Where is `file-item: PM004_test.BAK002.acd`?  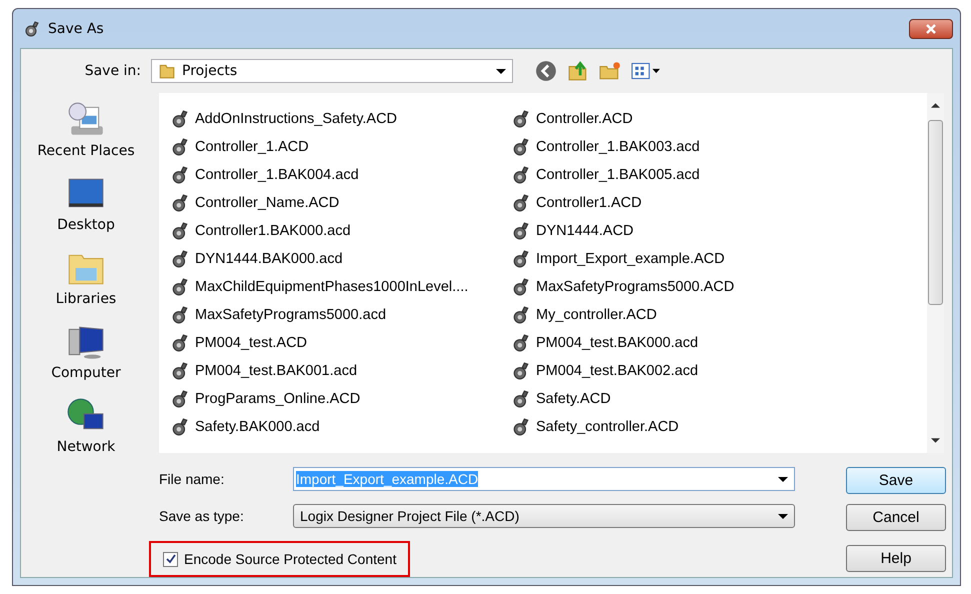 file-item: PM004_test.BAK002.acd is located at coordinates (719, 371).